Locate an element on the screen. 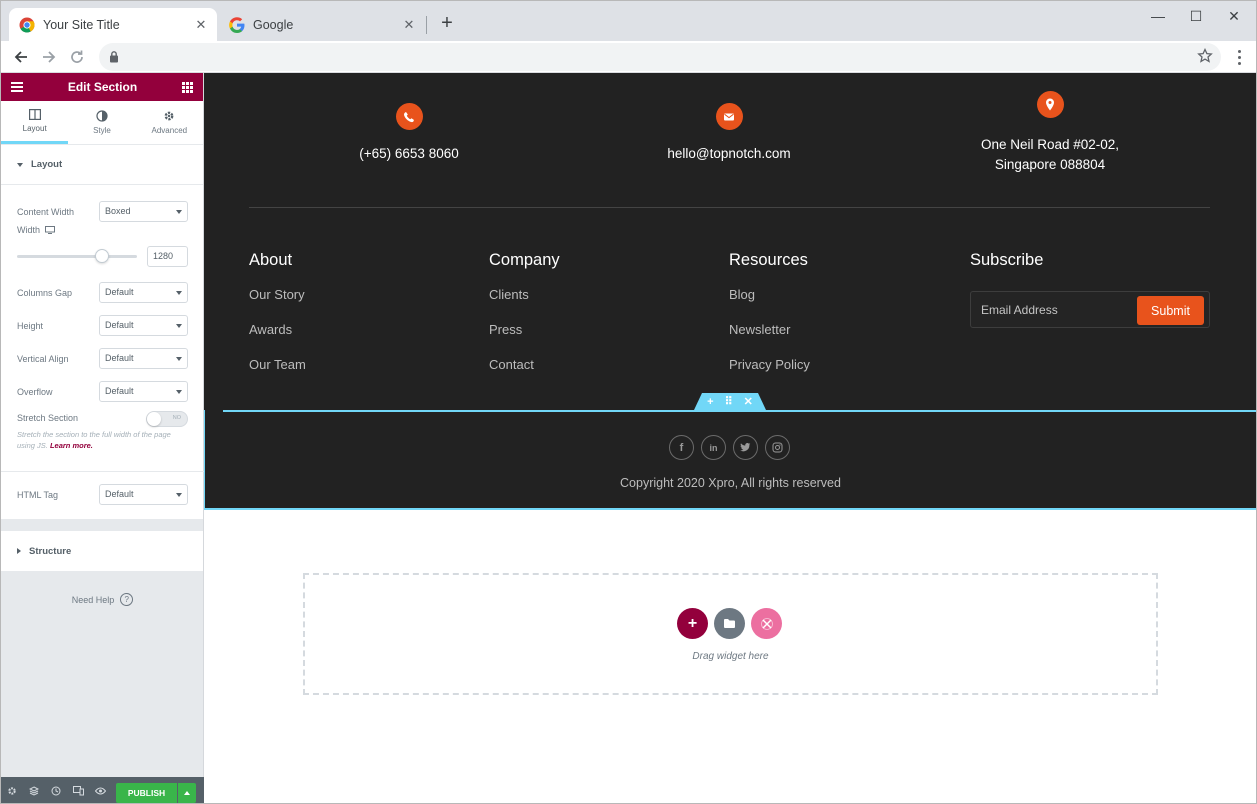 The width and height of the screenshot is (1257, 804). forward-button is located at coordinates (49, 57).